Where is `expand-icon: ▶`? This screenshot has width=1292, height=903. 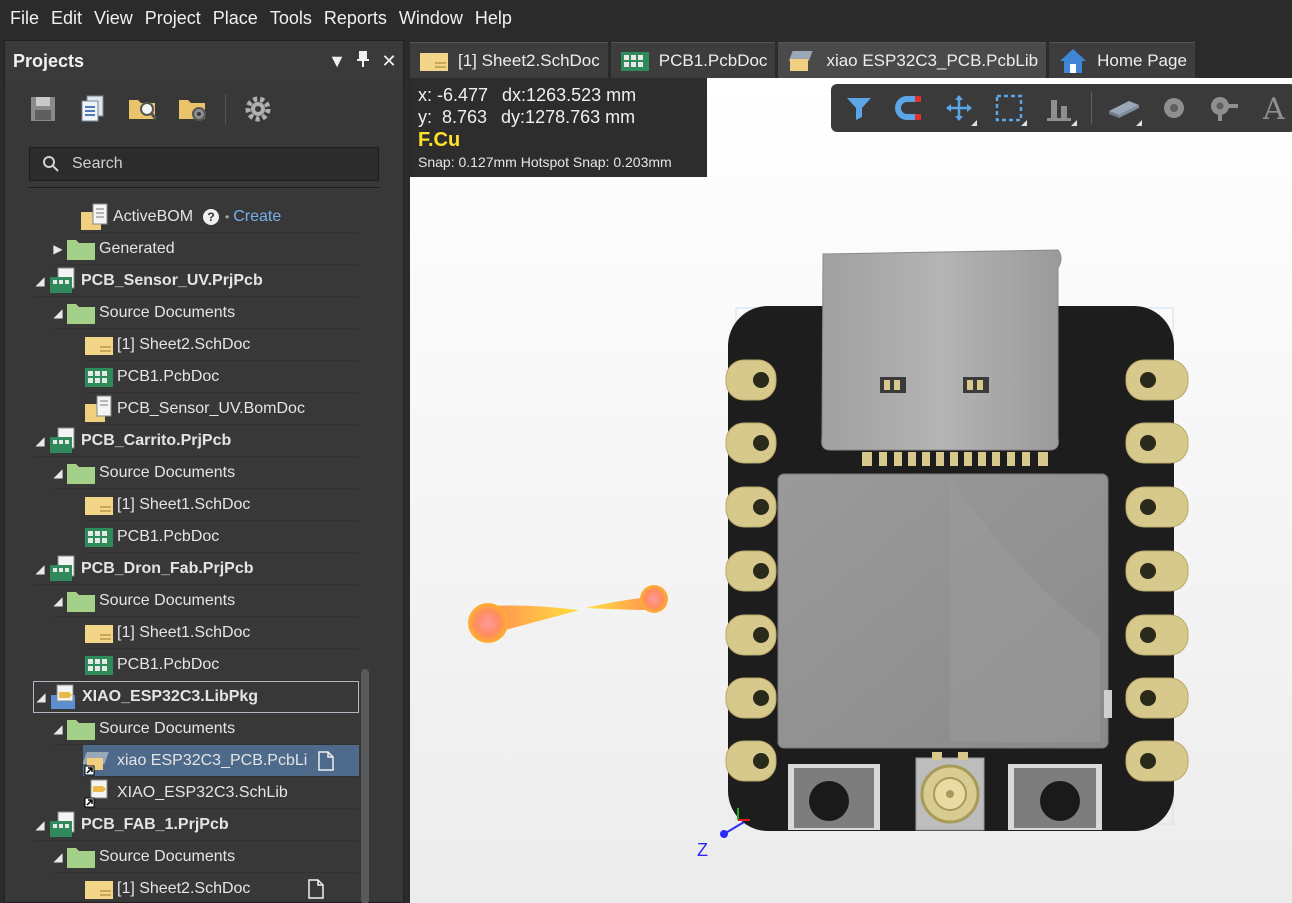
expand-icon: ▶ is located at coordinates (58, 249).